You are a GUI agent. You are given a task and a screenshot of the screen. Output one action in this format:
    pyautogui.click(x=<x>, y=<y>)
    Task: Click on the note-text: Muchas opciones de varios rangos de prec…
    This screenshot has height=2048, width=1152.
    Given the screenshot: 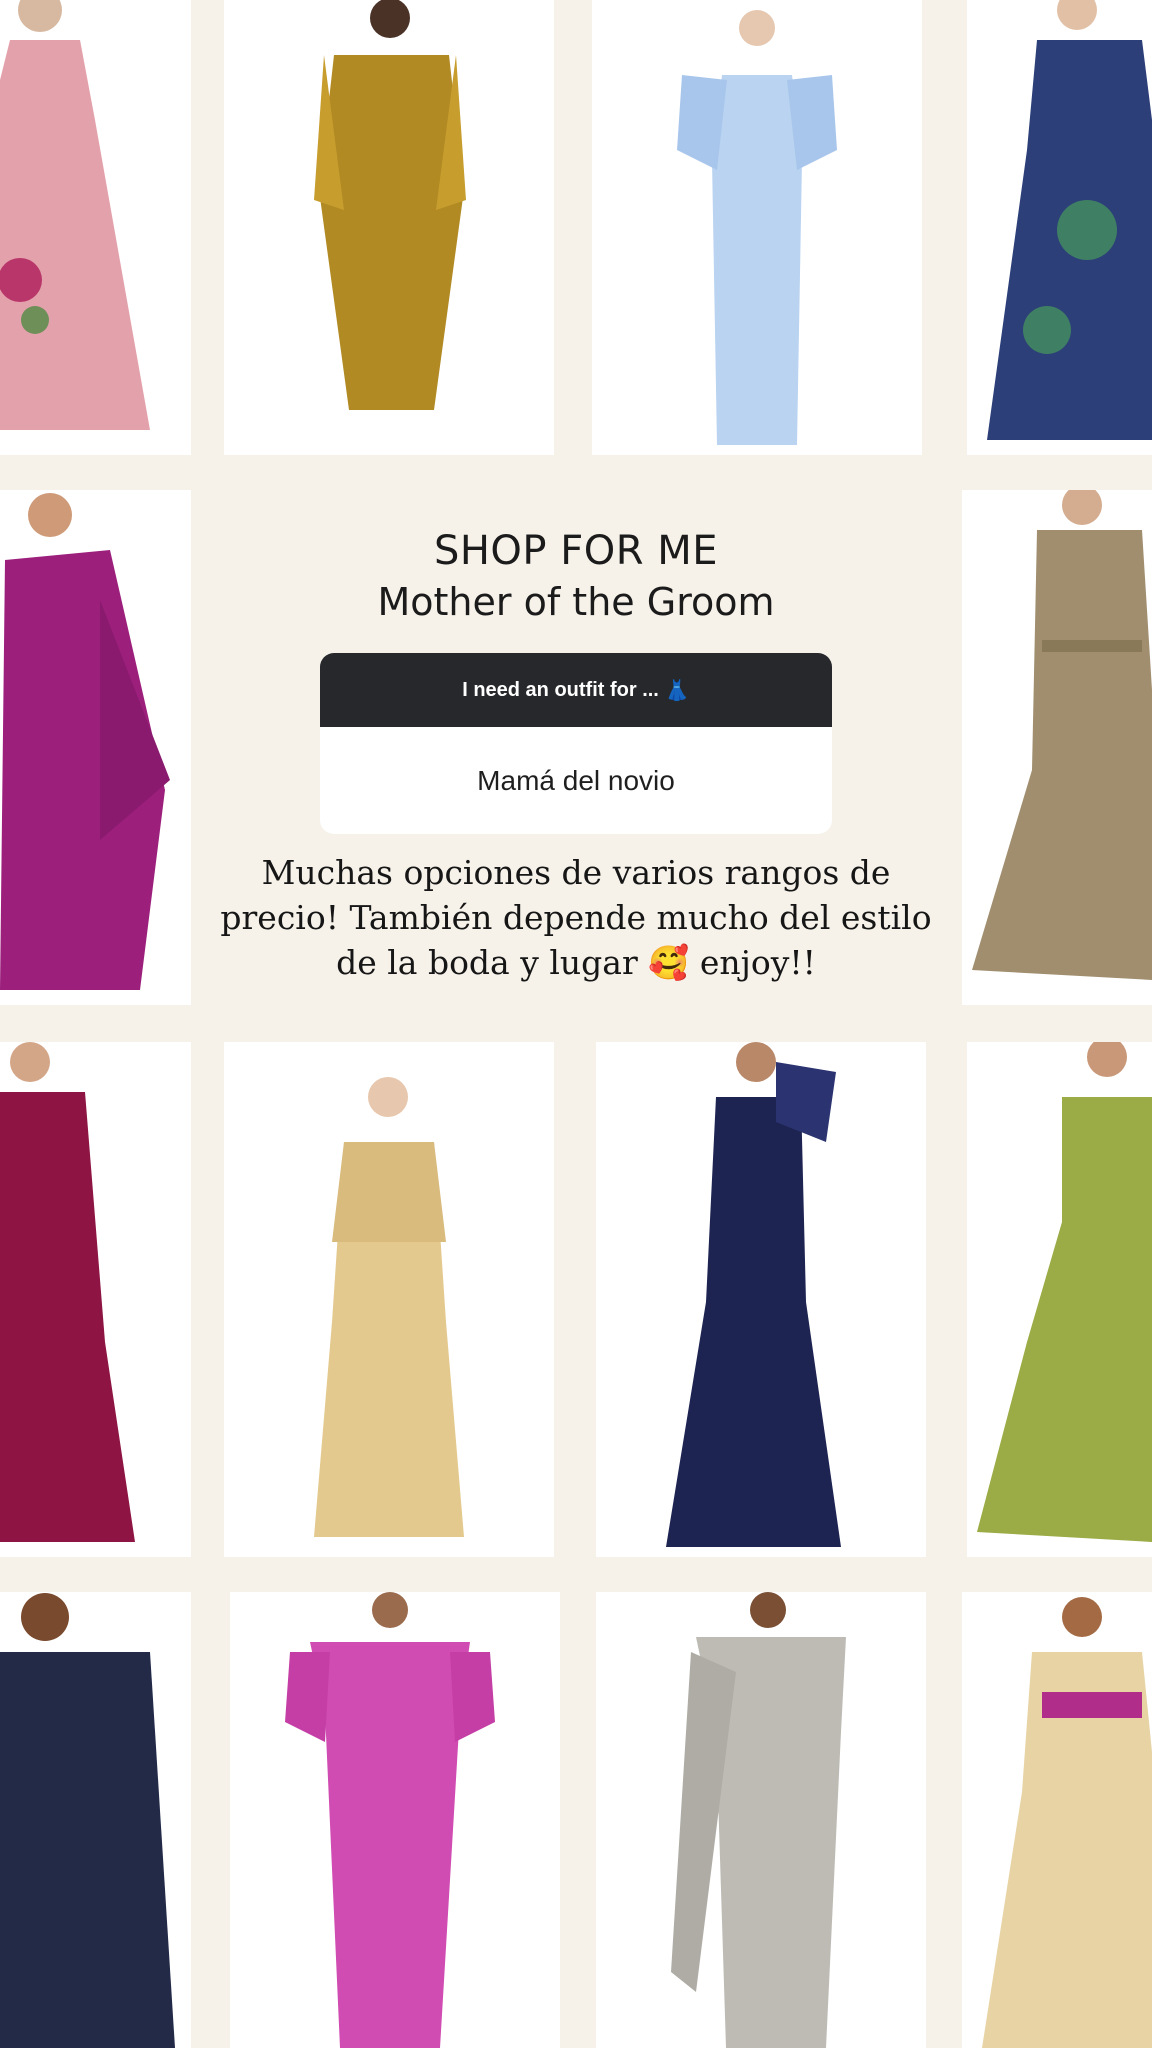 What is the action you would take?
    pyautogui.click(x=576, y=917)
    